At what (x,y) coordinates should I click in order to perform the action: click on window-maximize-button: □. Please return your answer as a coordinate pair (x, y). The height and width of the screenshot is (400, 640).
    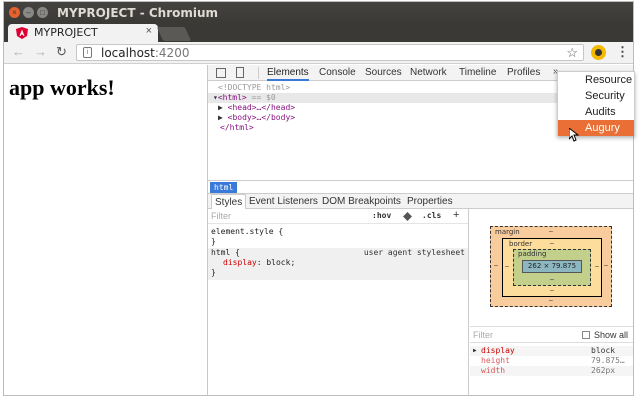
    Looking at the image, I should click on (42, 12).